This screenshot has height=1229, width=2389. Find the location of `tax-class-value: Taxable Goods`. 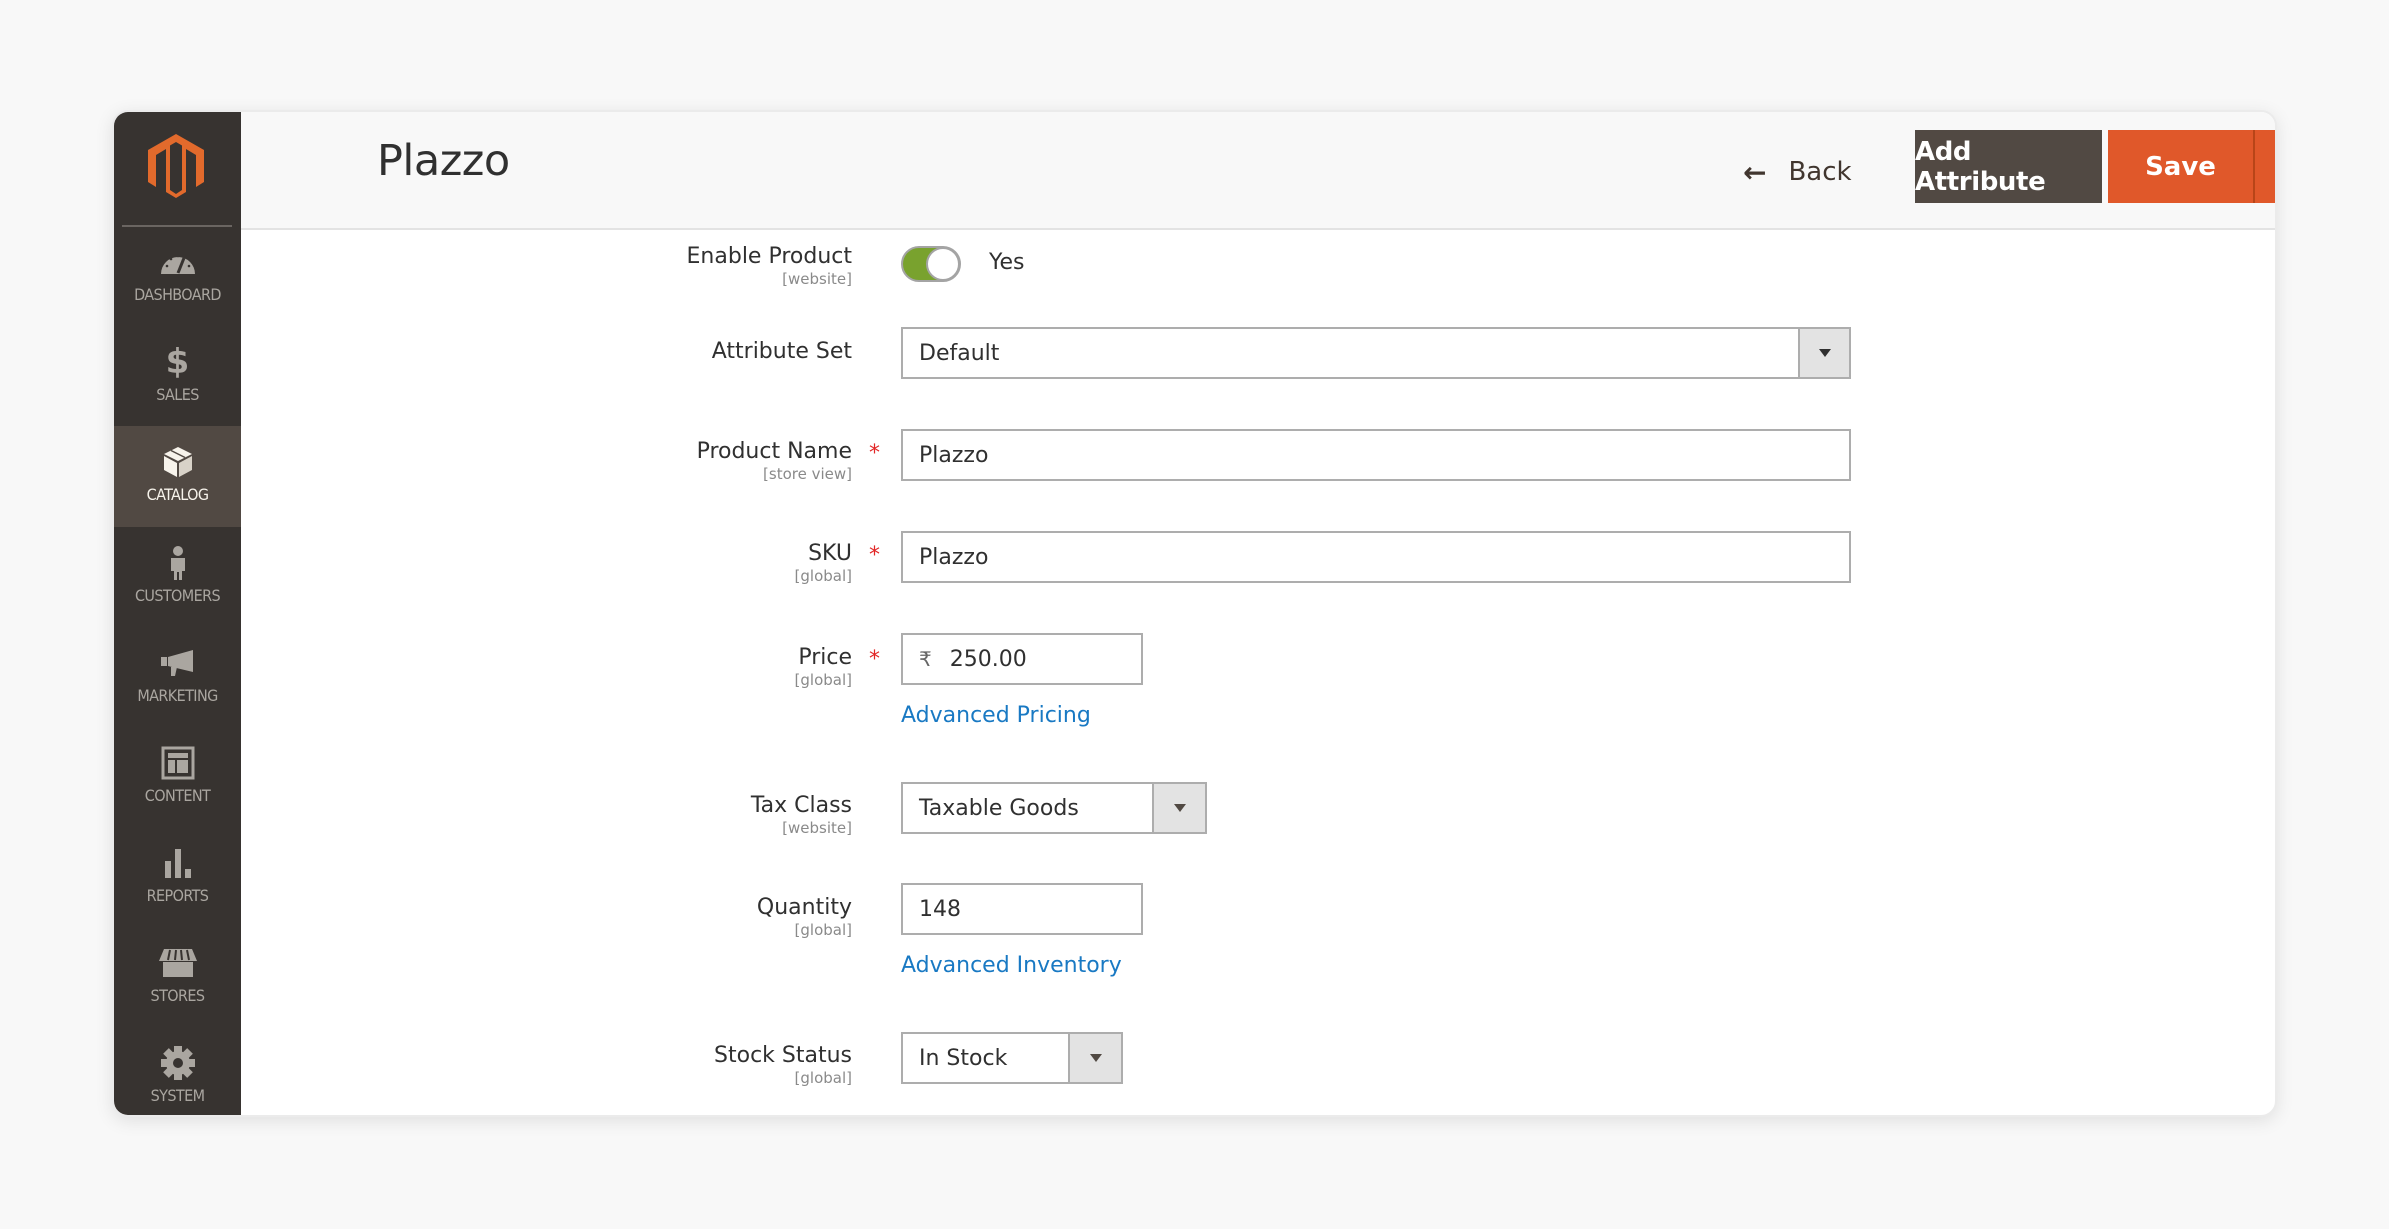

tax-class-value: Taxable Goods is located at coordinates (999, 808).